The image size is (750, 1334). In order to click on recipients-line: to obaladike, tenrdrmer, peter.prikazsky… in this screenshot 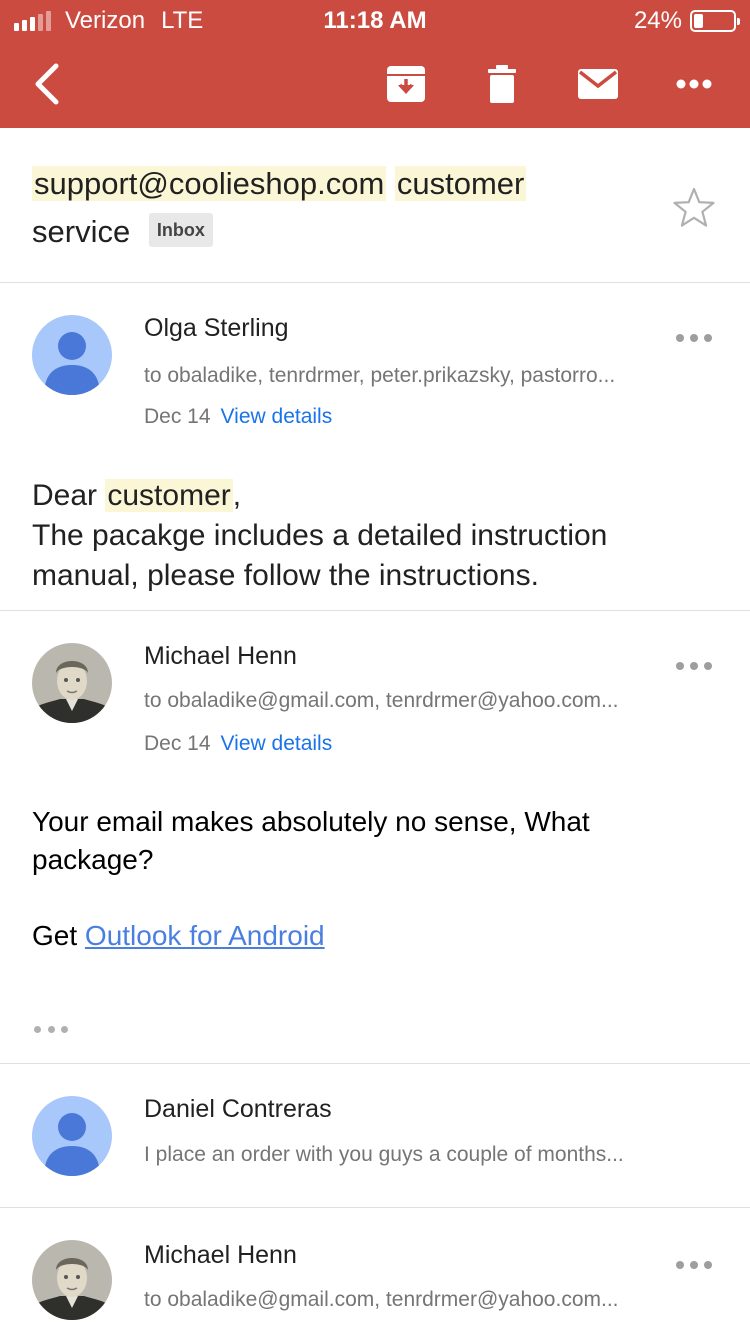, I will do `click(380, 375)`.